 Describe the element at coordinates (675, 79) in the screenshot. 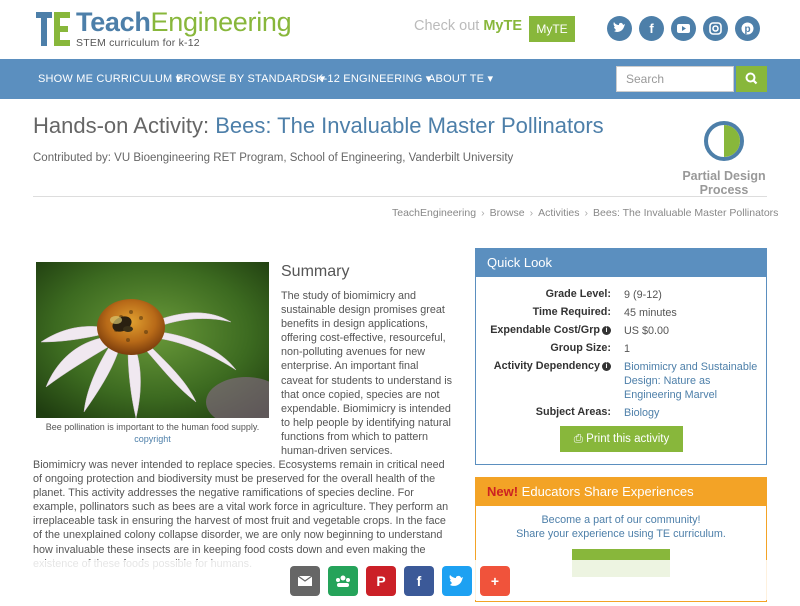

I see `search-input: Search` at that location.